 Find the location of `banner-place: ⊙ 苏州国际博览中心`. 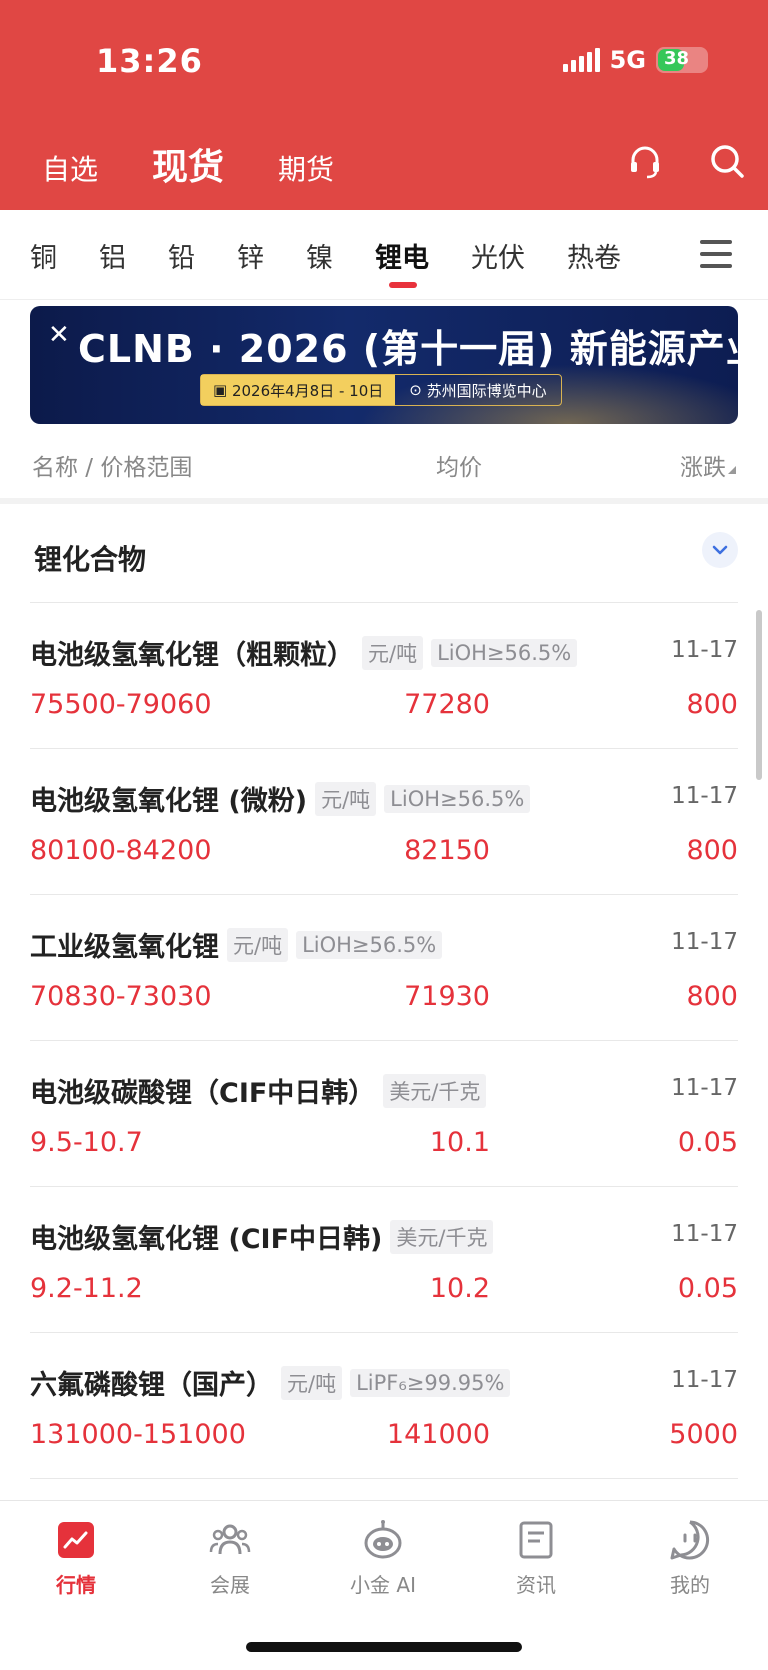

banner-place: ⊙ 苏州国际博览中心 is located at coordinates (478, 390).